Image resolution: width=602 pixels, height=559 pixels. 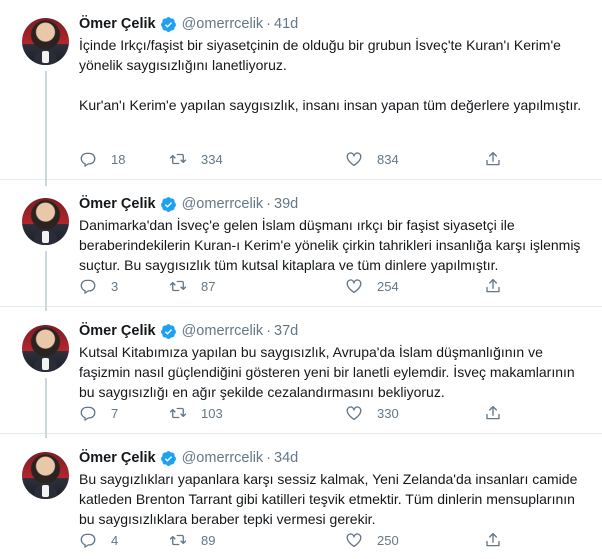 I want to click on reply-button: 4, so click(x=98, y=540).